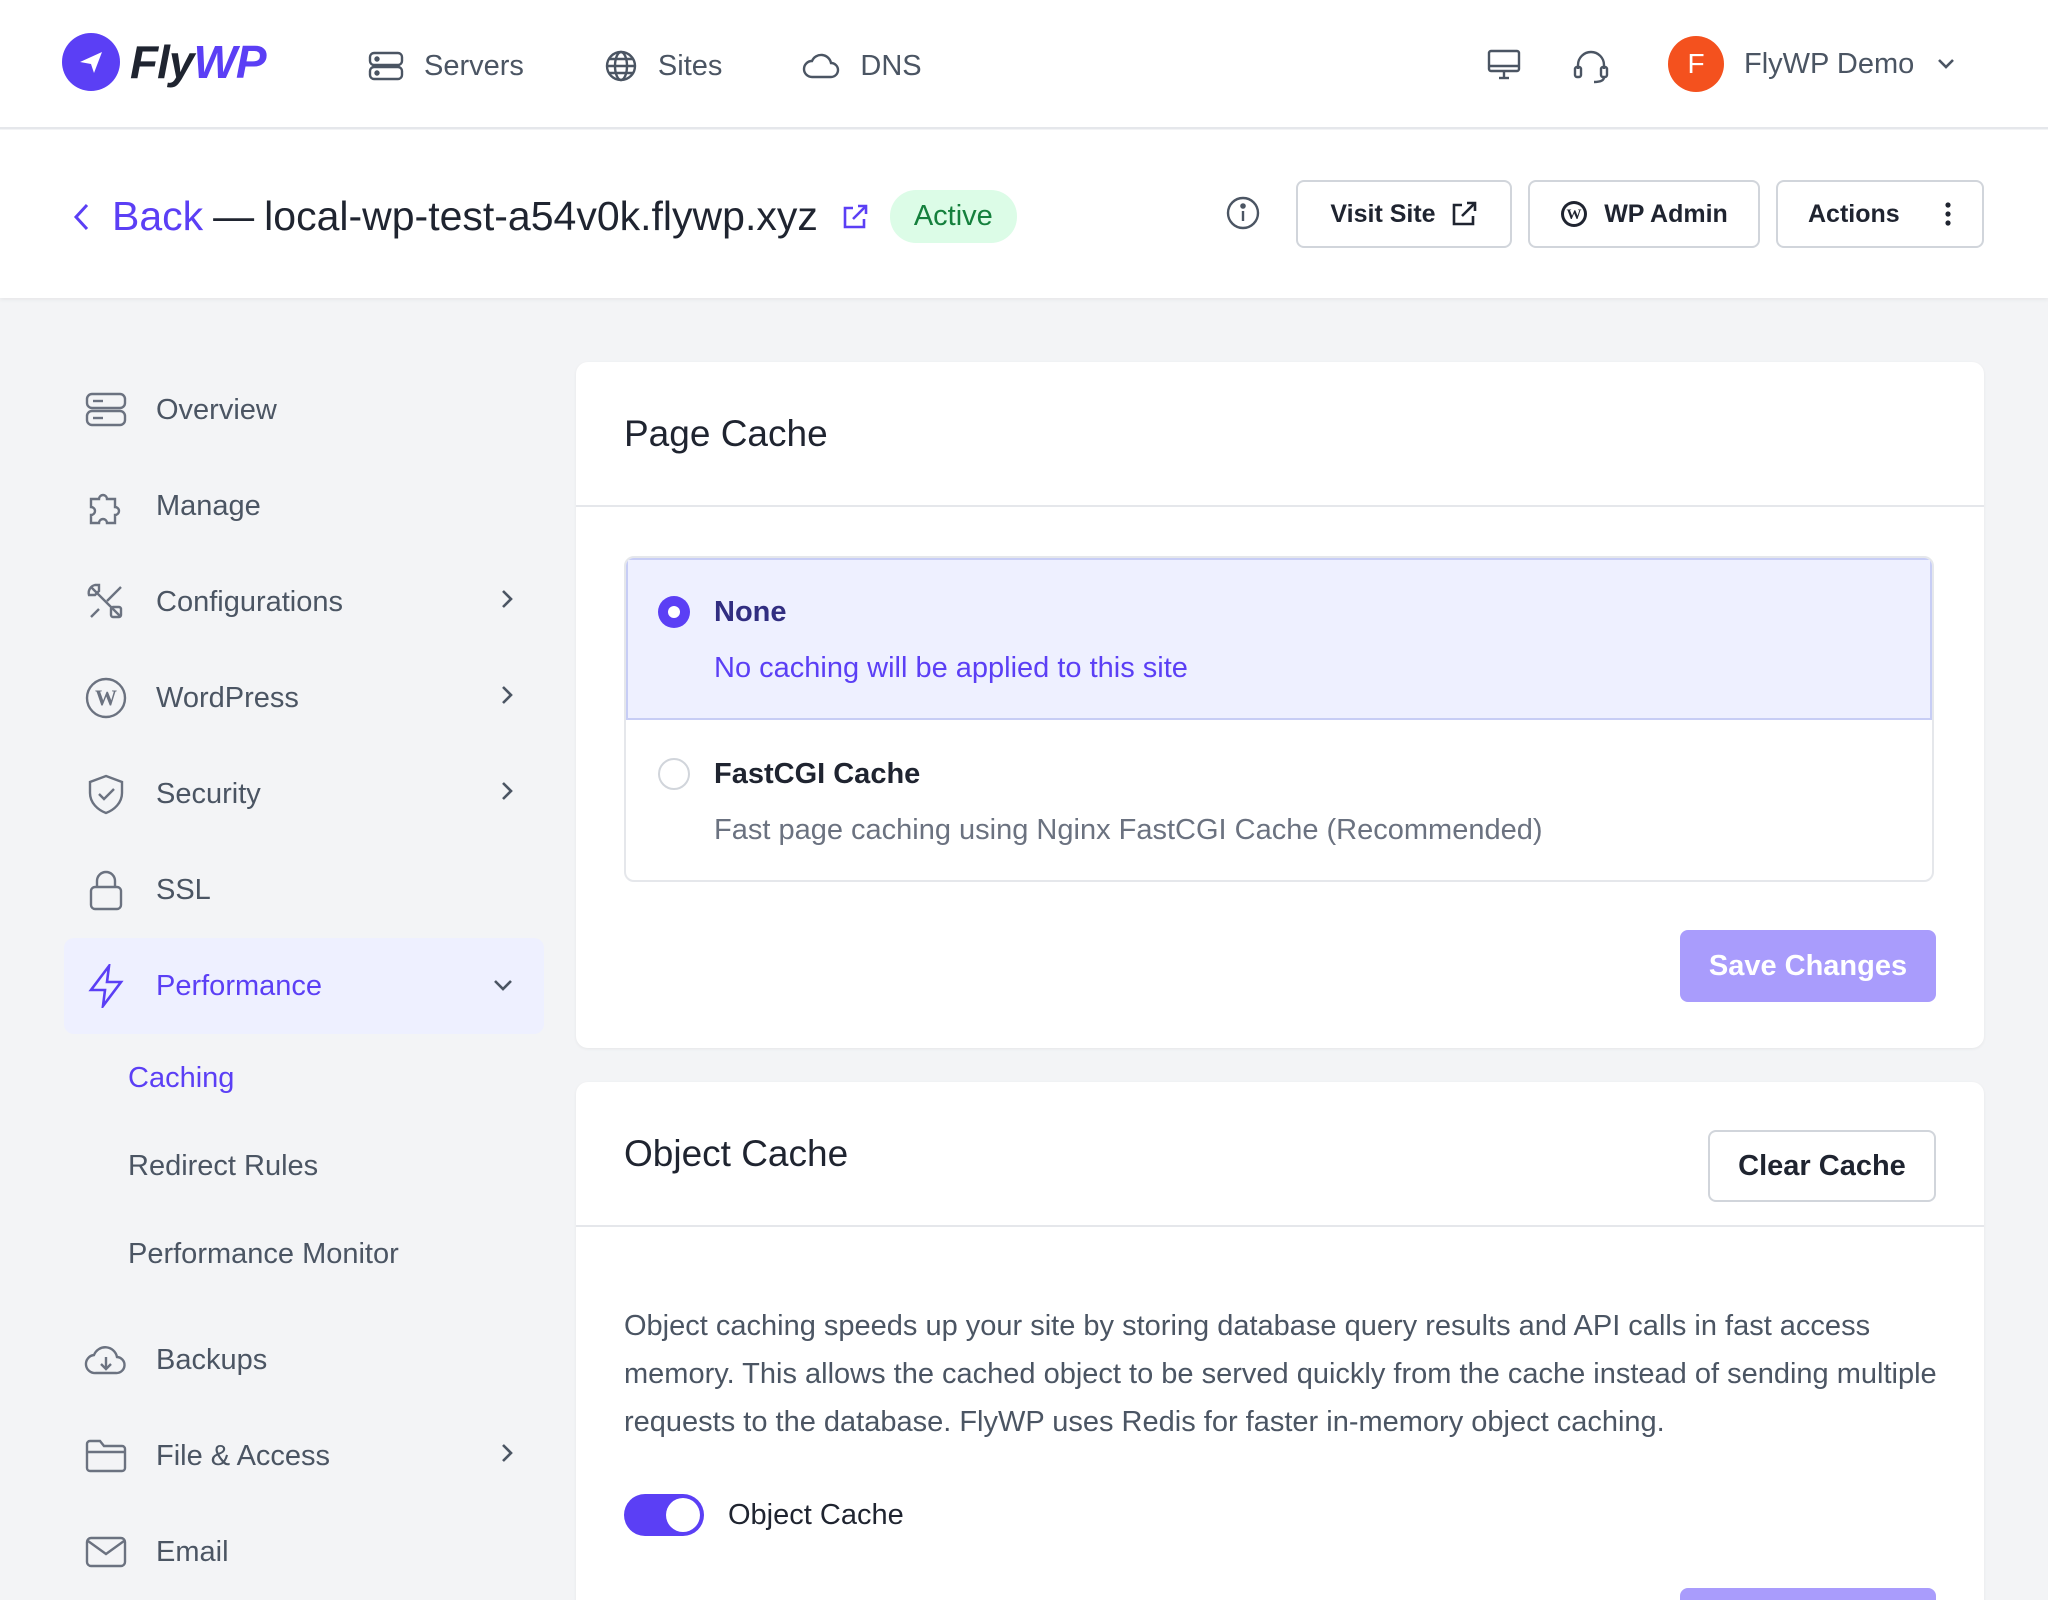 The height and width of the screenshot is (1600, 2048). I want to click on nav-servers: Servers, so click(446, 66).